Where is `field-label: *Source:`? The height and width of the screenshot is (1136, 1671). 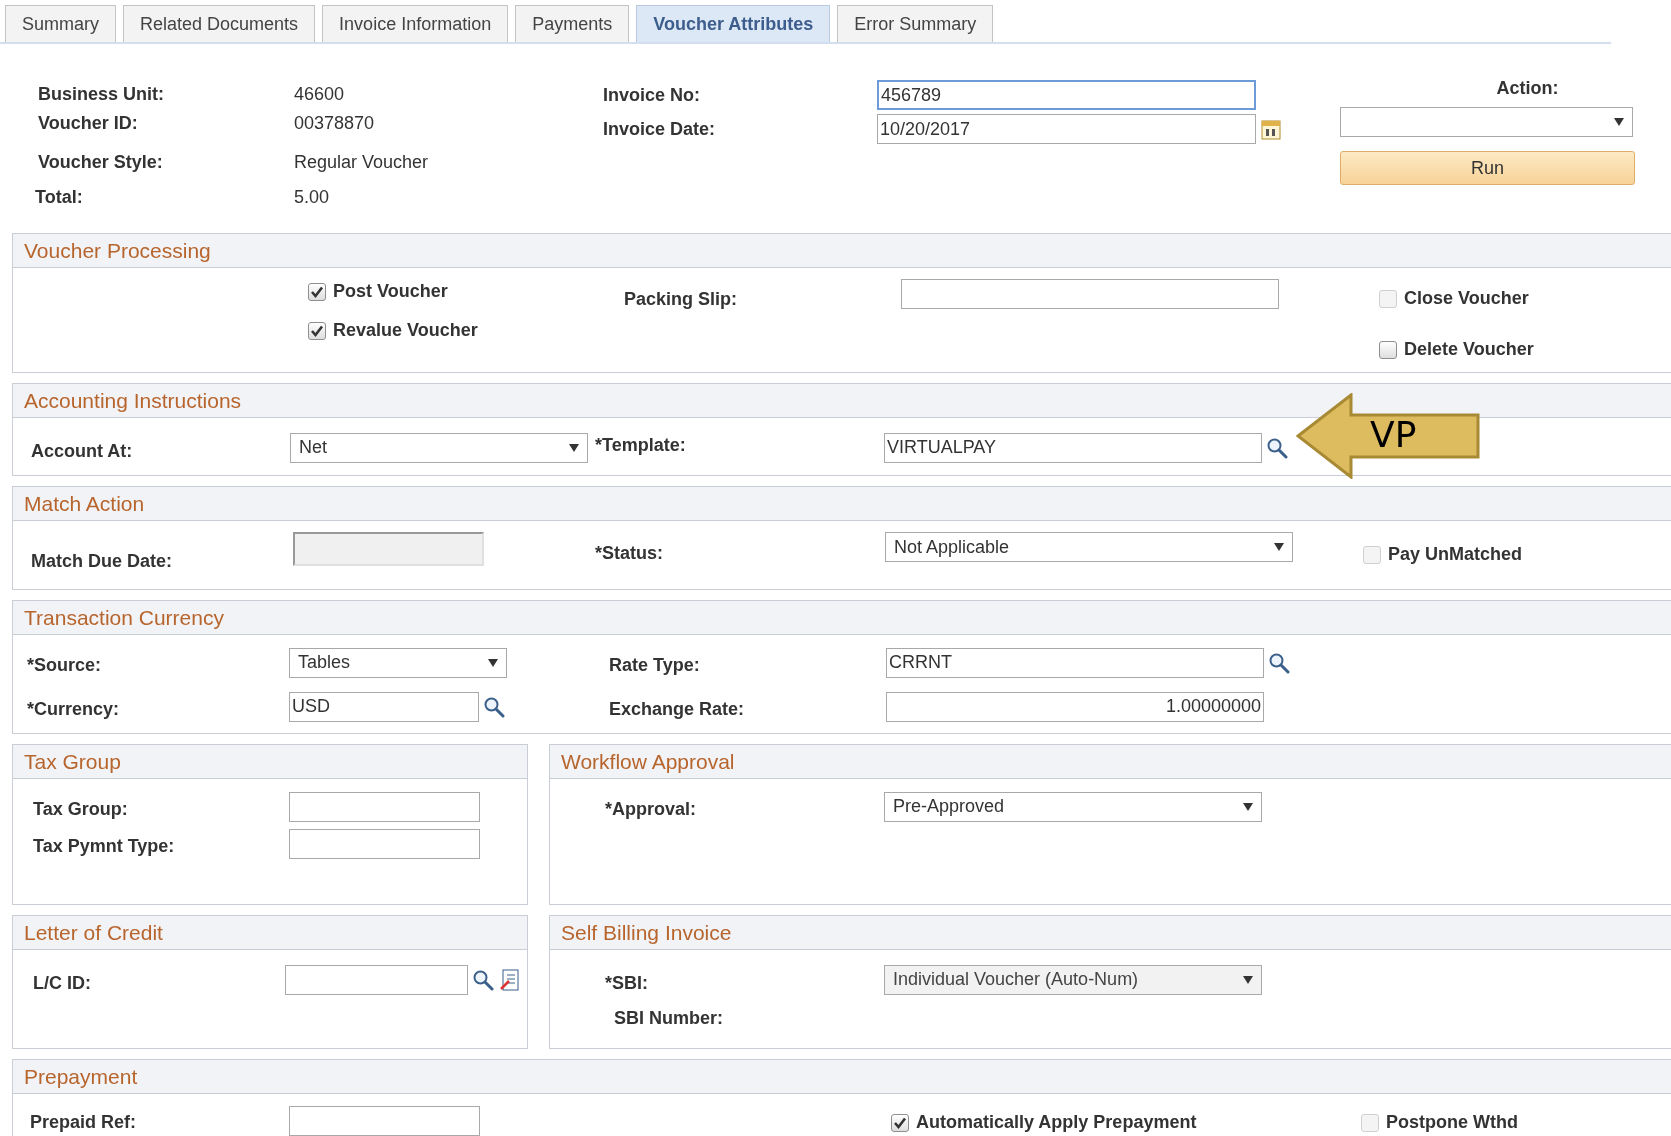
field-label: *Source: is located at coordinates (64, 665).